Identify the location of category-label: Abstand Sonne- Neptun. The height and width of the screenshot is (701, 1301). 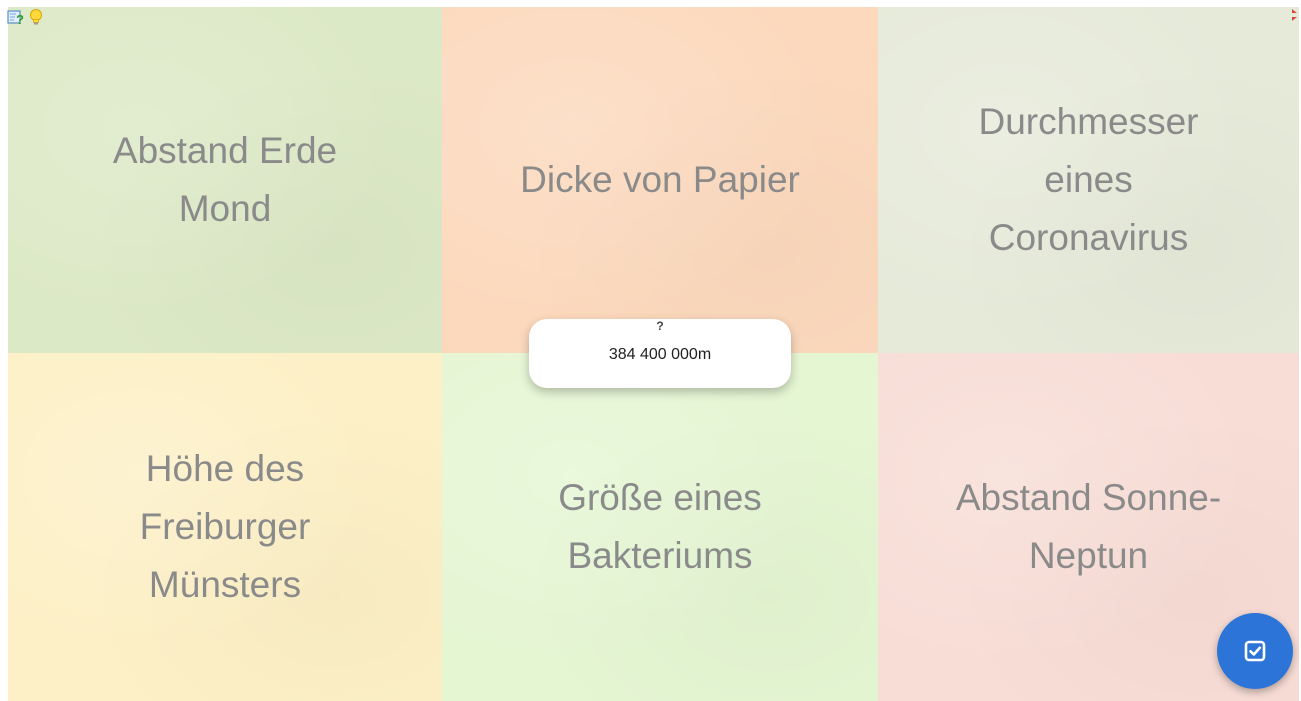
(1088, 526).